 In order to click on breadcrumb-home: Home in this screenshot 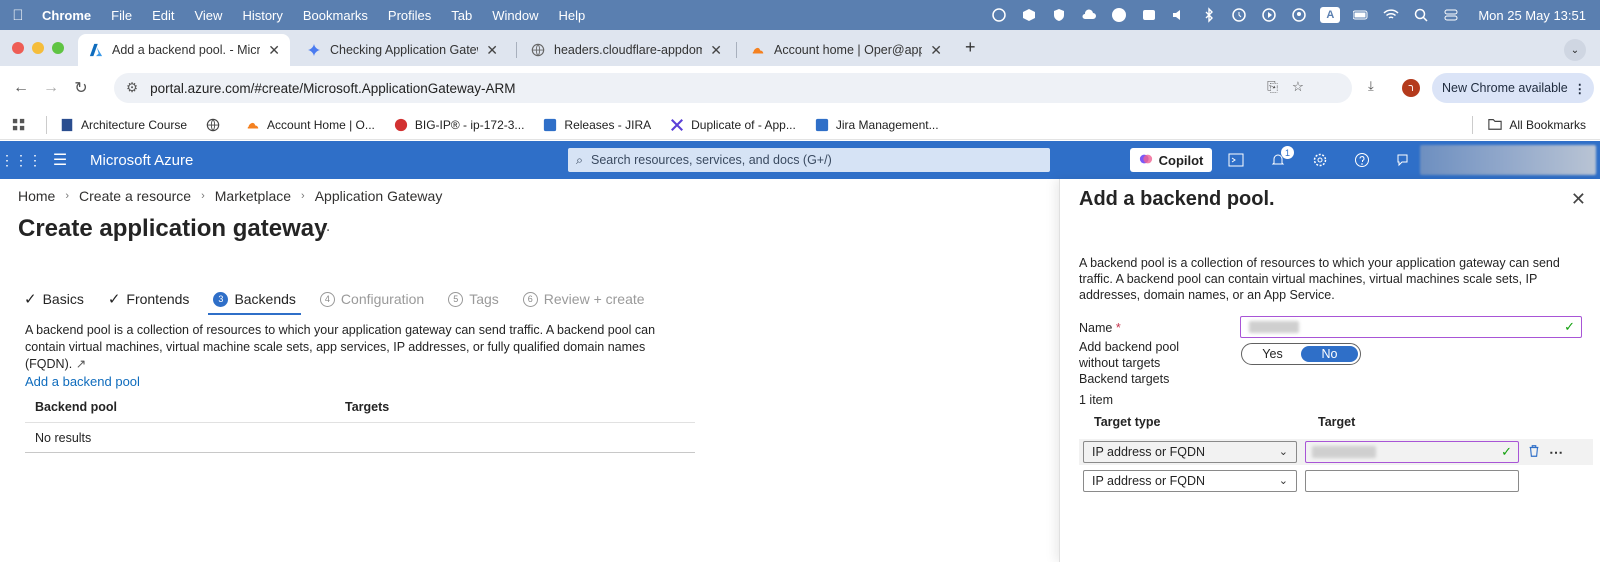, I will do `click(36, 196)`.